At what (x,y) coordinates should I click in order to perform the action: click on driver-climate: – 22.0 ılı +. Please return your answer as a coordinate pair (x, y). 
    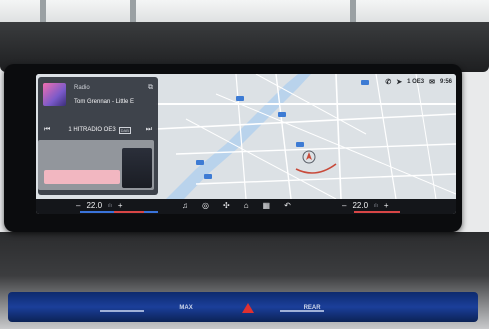
    Looking at the image, I should click on (99, 205).